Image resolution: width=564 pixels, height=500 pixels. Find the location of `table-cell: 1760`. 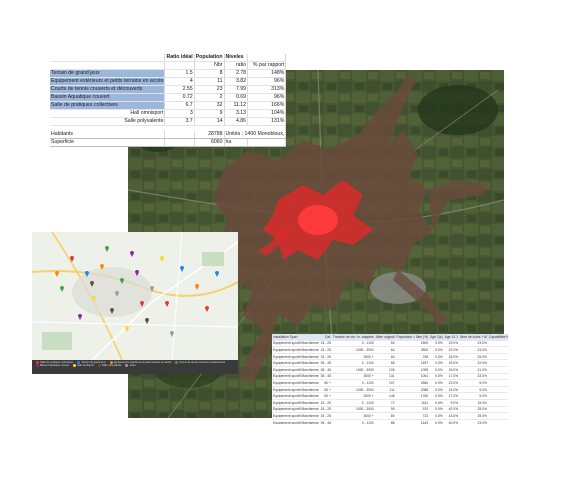

table-cell: 1760 is located at coordinates (412, 396).